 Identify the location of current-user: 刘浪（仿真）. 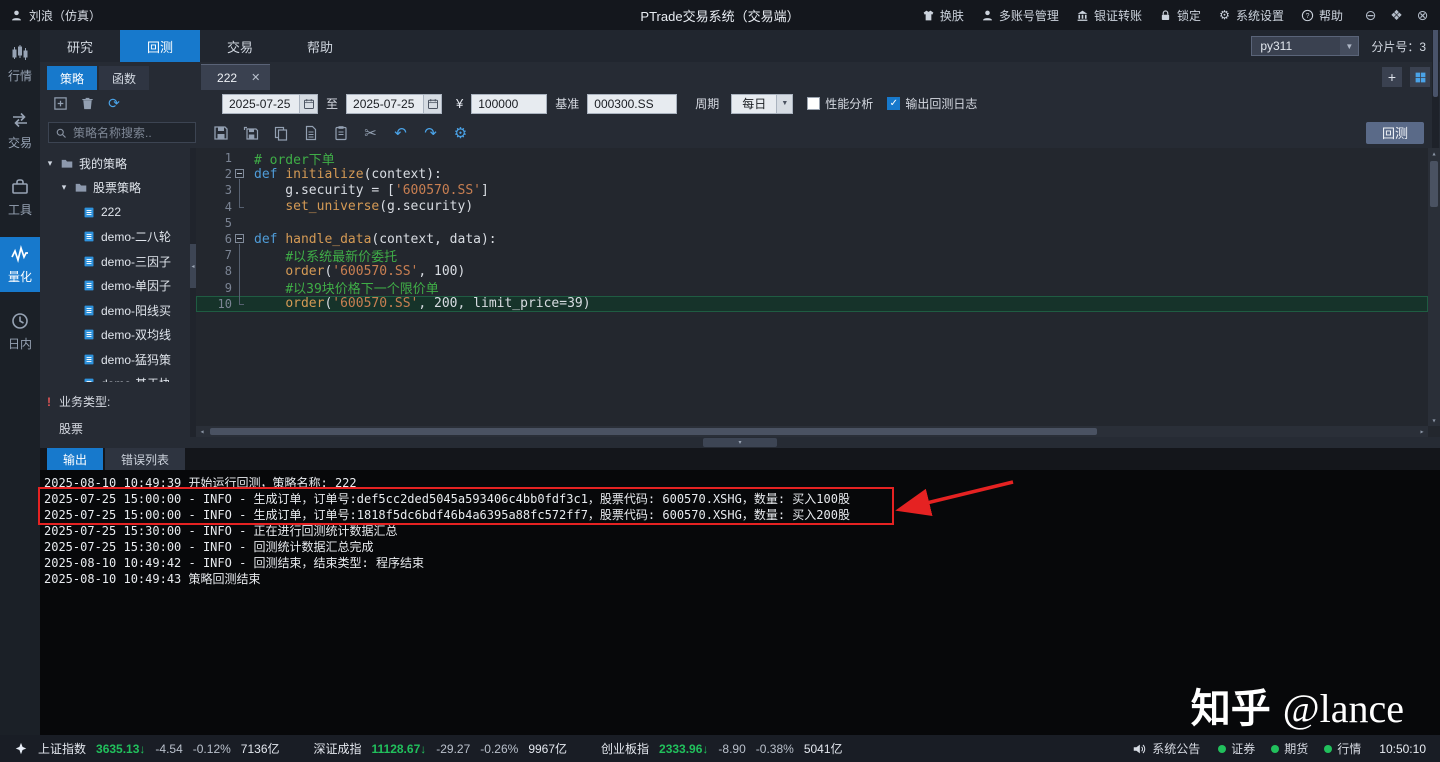
(55, 15).